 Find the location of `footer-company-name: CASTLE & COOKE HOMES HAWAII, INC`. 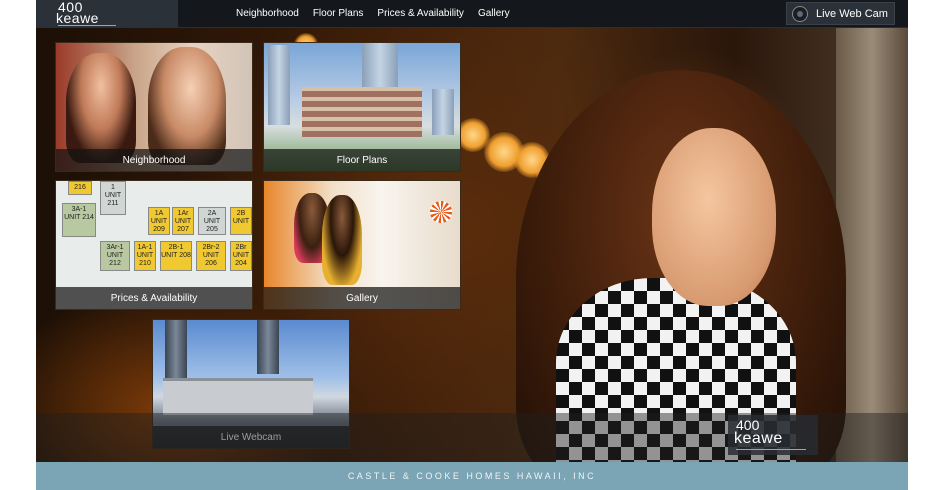

footer-company-name: CASTLE & COOKE HOMES HAWAII, INC is located at coordinates (472, 476).